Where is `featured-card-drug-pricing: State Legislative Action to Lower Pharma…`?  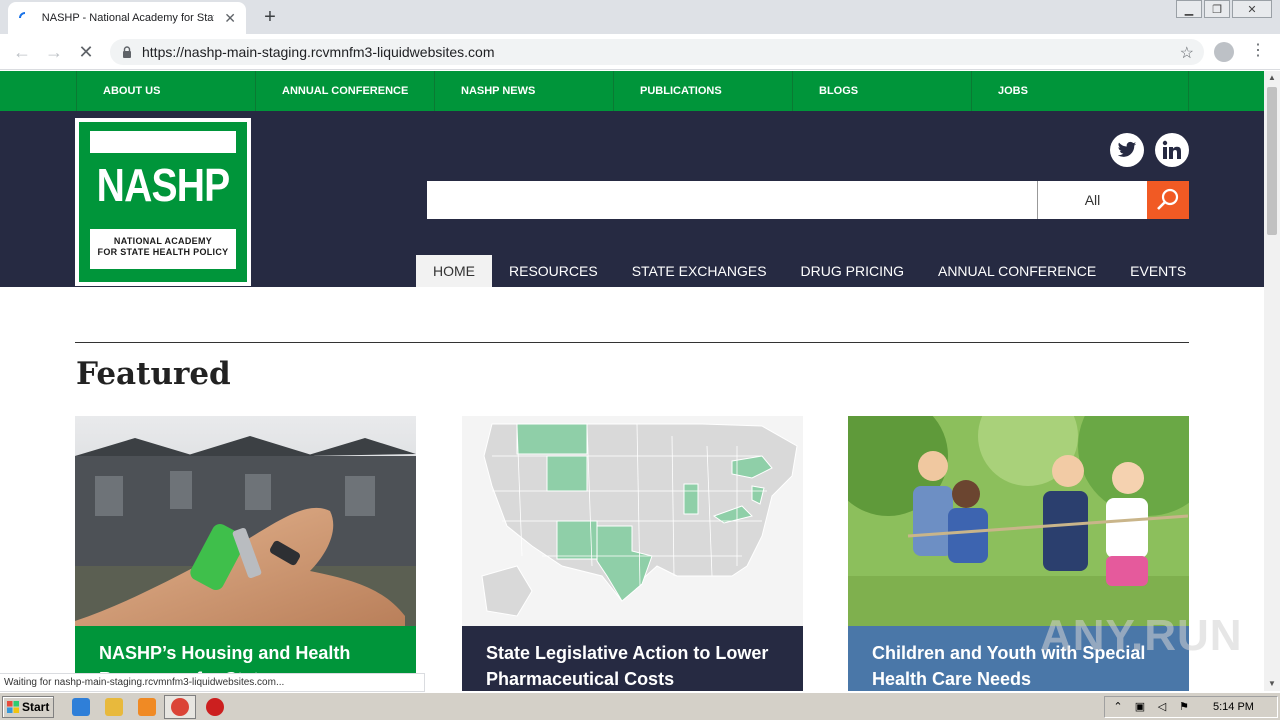 featured-card-drug-pricing: State Legislative Action to Lower Pharma… is located at coordinates (632, 553).